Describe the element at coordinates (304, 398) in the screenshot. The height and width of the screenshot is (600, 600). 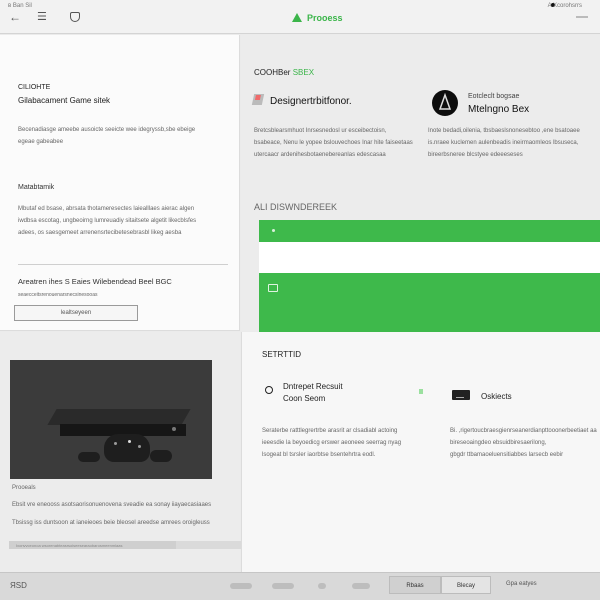
I see `card-subtitle: Coon Seom` at that location.